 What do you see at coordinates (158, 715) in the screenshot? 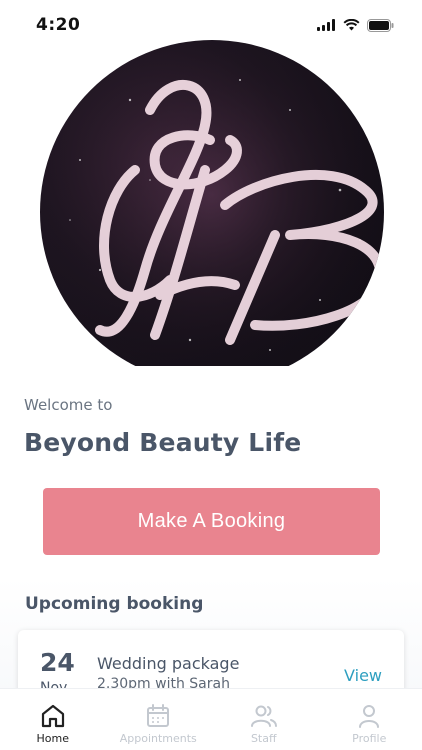
I see `calendar-icon` at bounding box center [158, 715].